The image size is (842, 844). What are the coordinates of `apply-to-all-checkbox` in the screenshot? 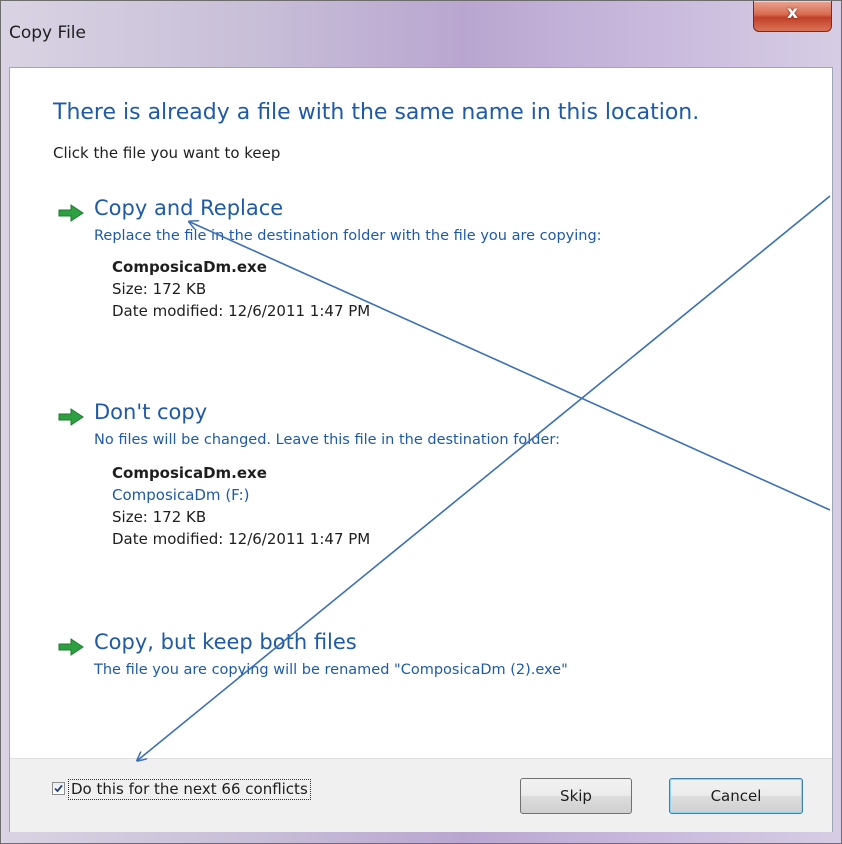 It's located at (58, 788).